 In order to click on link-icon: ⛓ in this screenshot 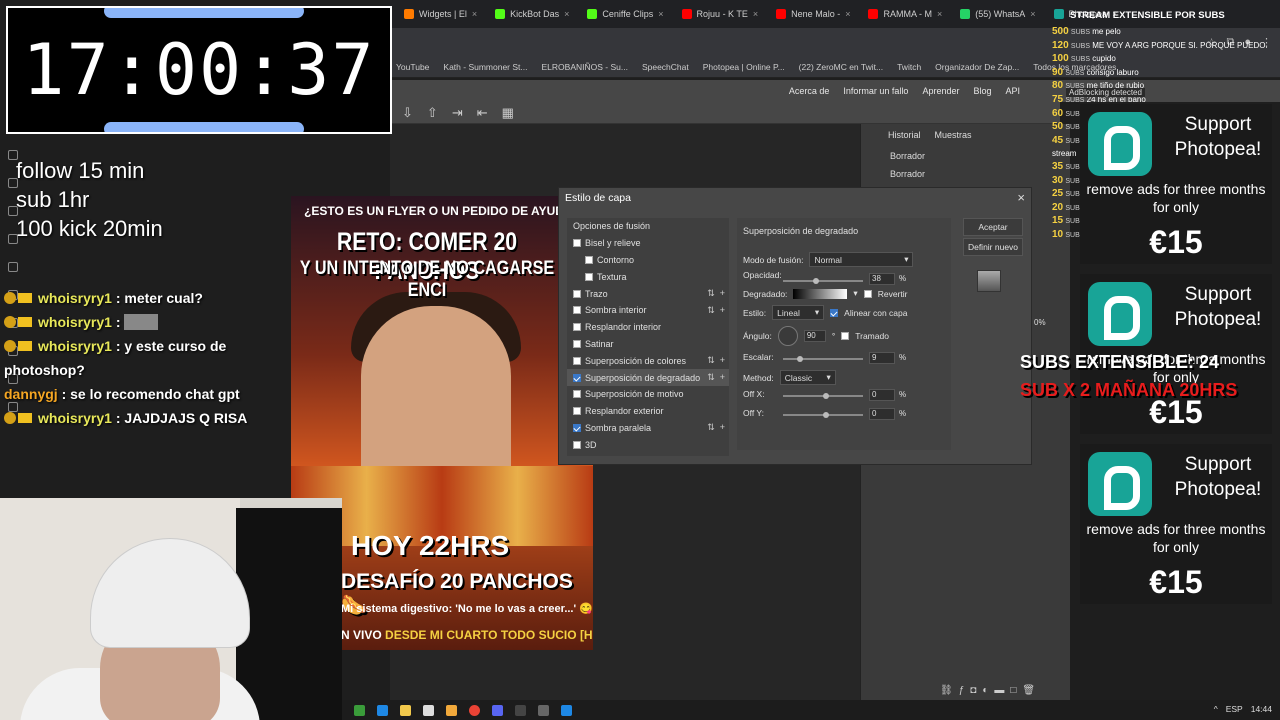, I will do `click(946, 690)`.